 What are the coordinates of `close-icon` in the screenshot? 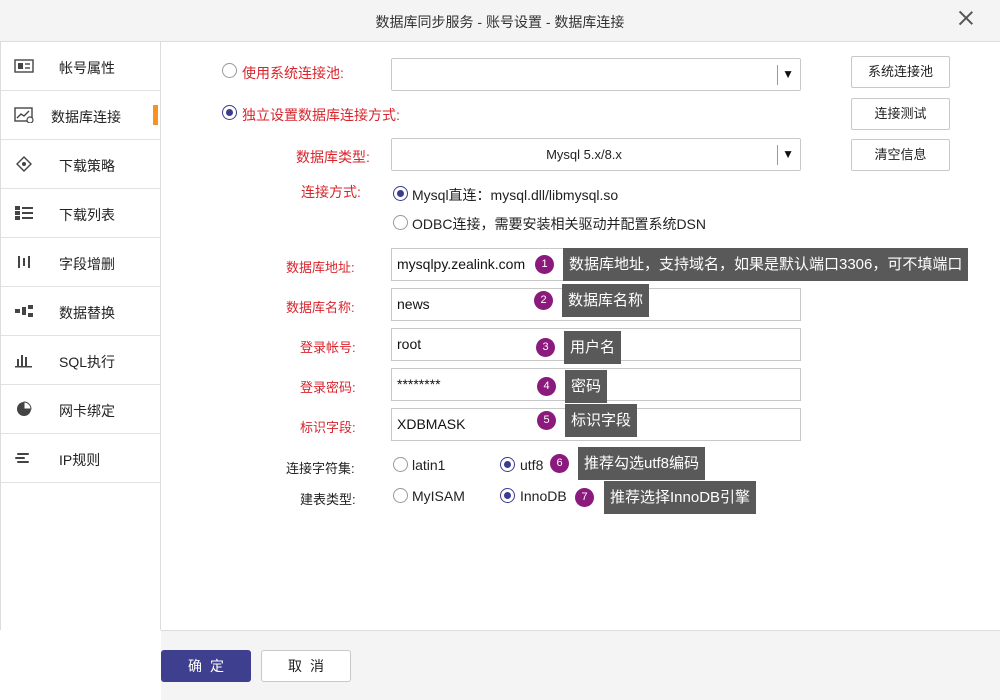 It's located at (966, 18).